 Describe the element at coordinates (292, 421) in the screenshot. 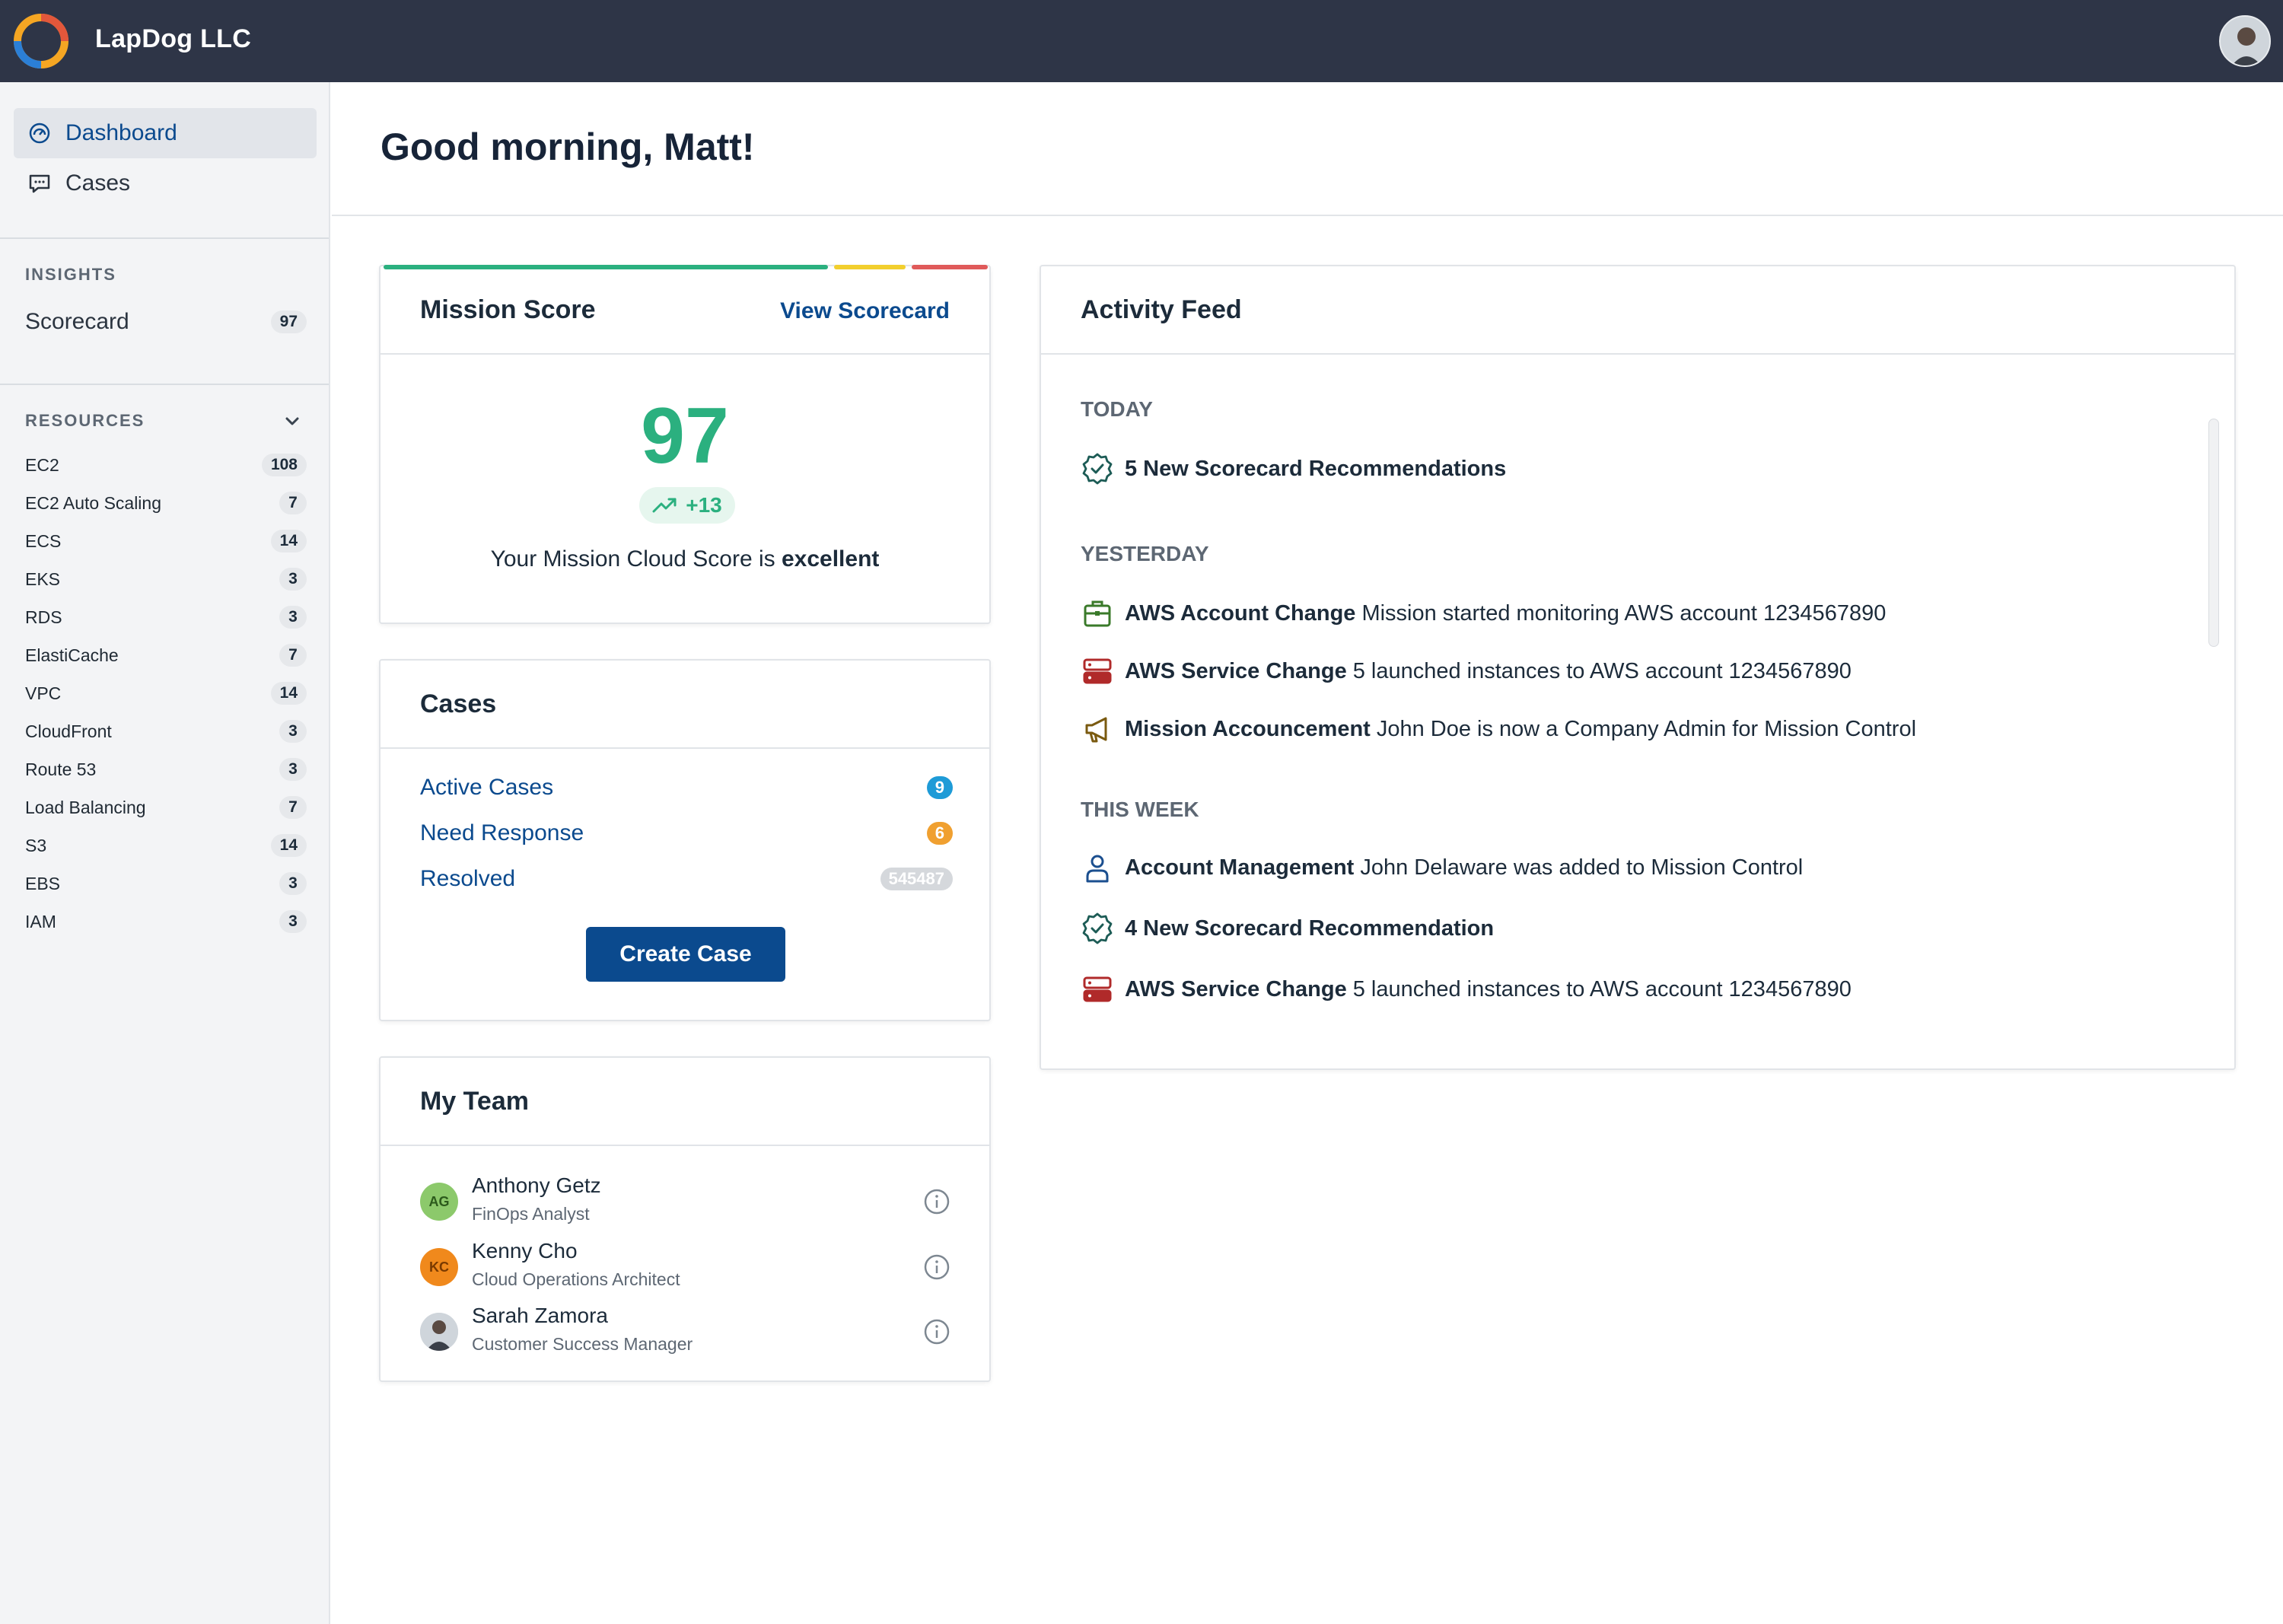

I see `chevron-down-icon` at that location.